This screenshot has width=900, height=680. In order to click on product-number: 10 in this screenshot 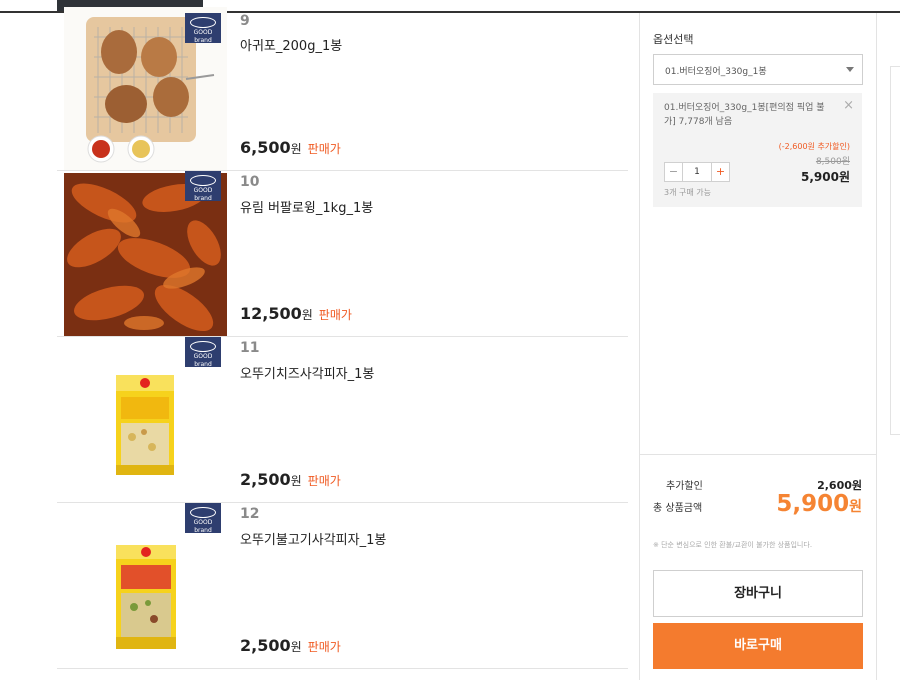, I will do `click(250, 182)`.